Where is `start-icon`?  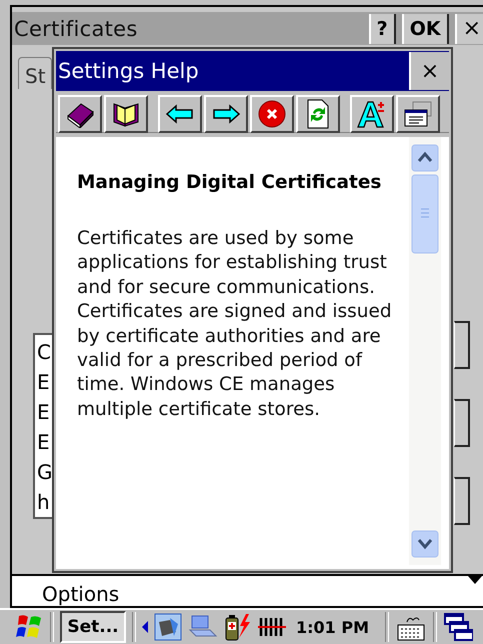 start-icon is located at coordinates (30, 627).